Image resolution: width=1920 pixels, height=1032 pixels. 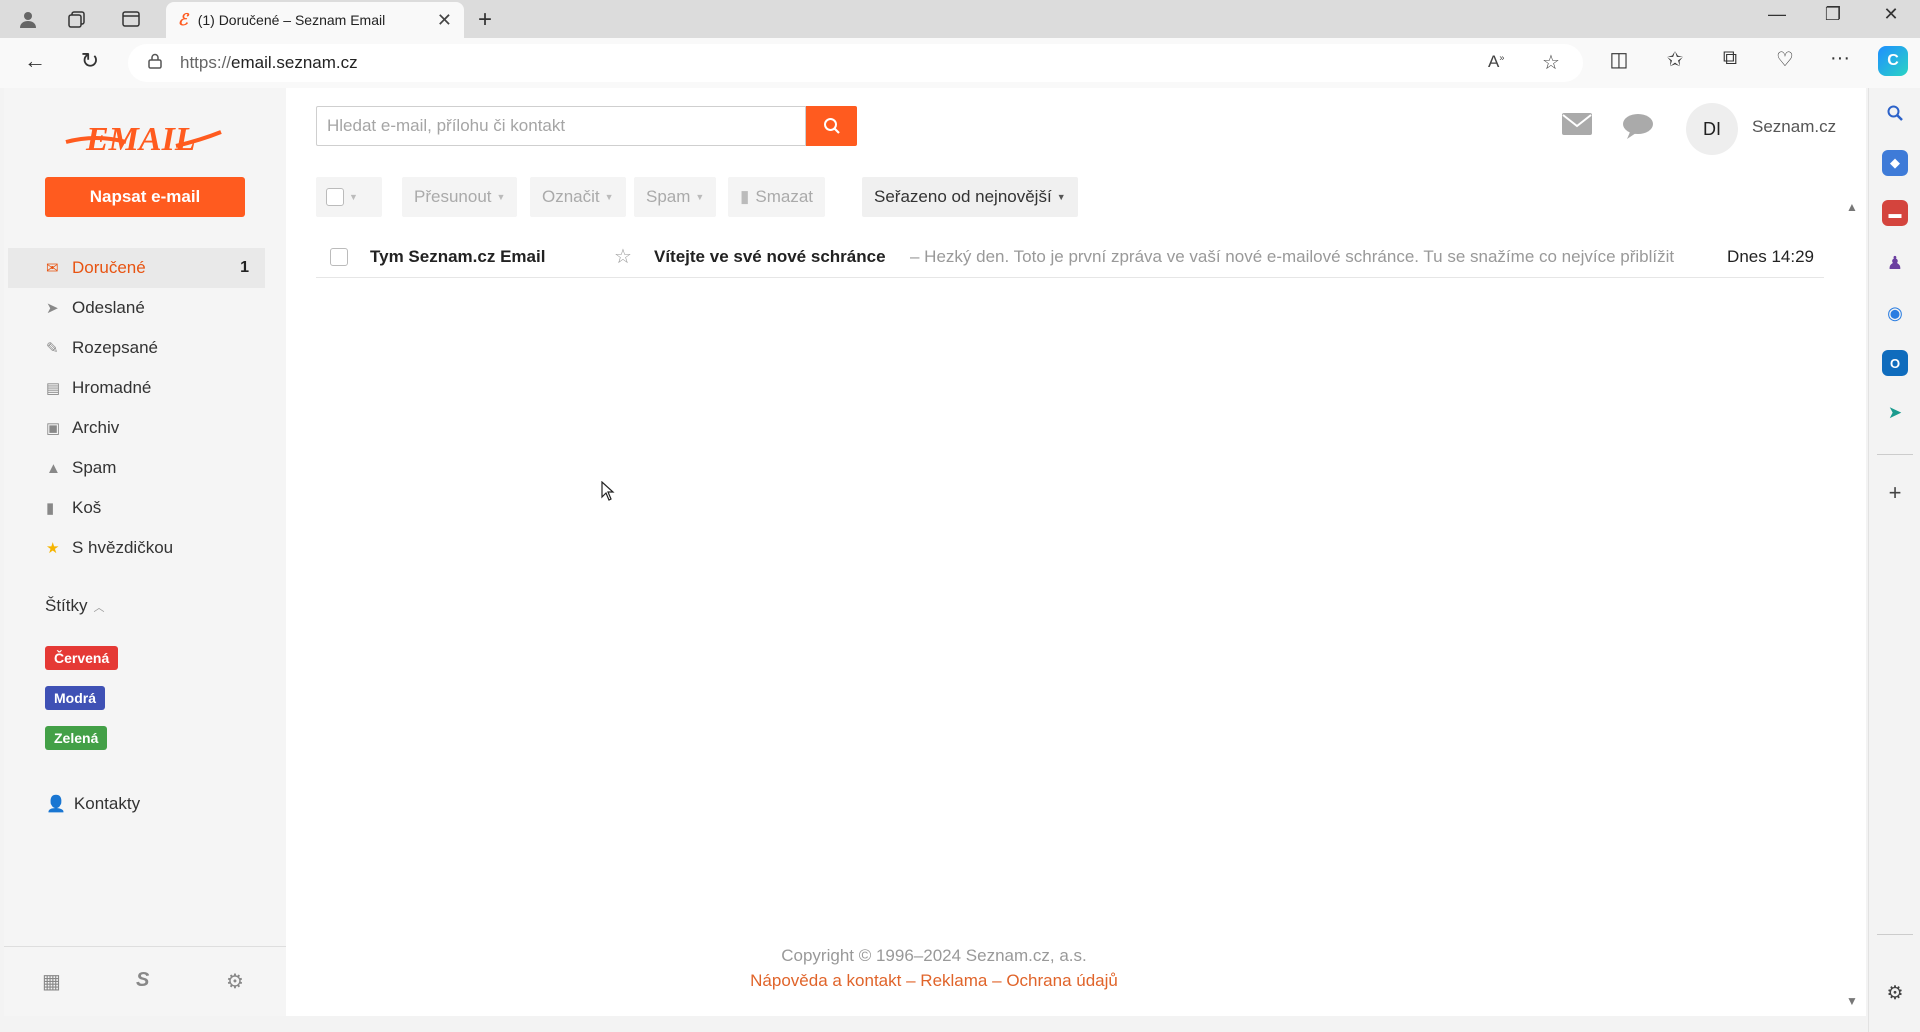 I want to click on minimize-icon: —, so click(x=1777, y=14).